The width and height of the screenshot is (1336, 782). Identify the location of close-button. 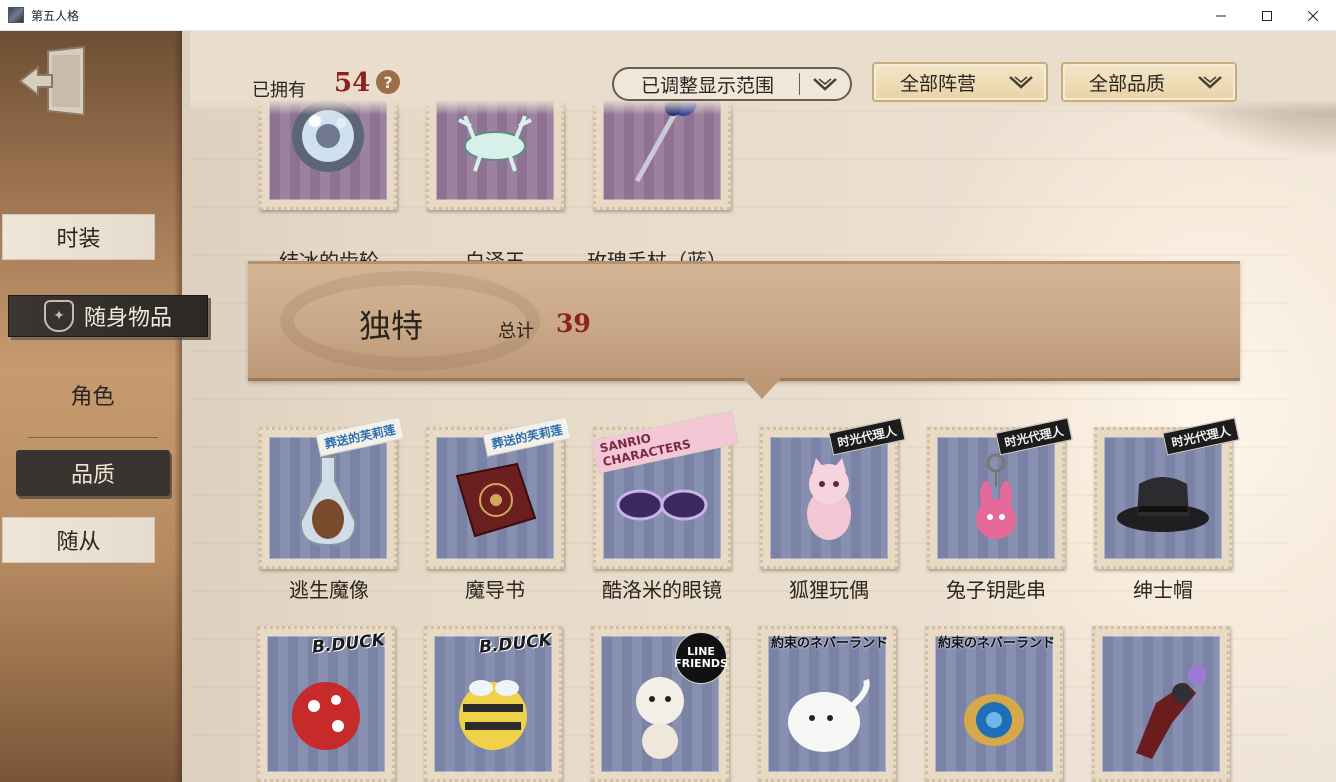
(1313, 15).